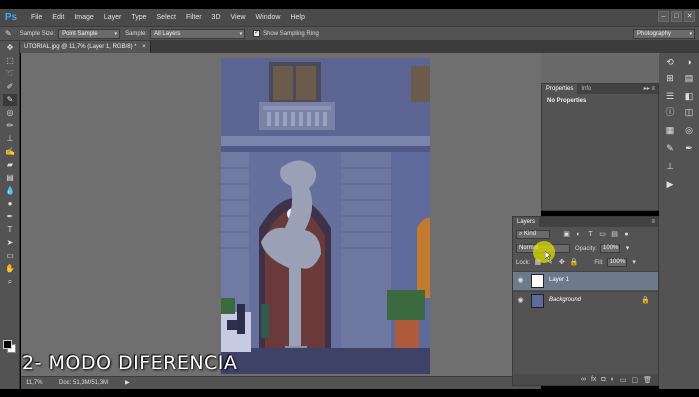 The height and width of the screenshot is (397, 699). I want to click on eraser-icon: ▰, so click(10, 165).